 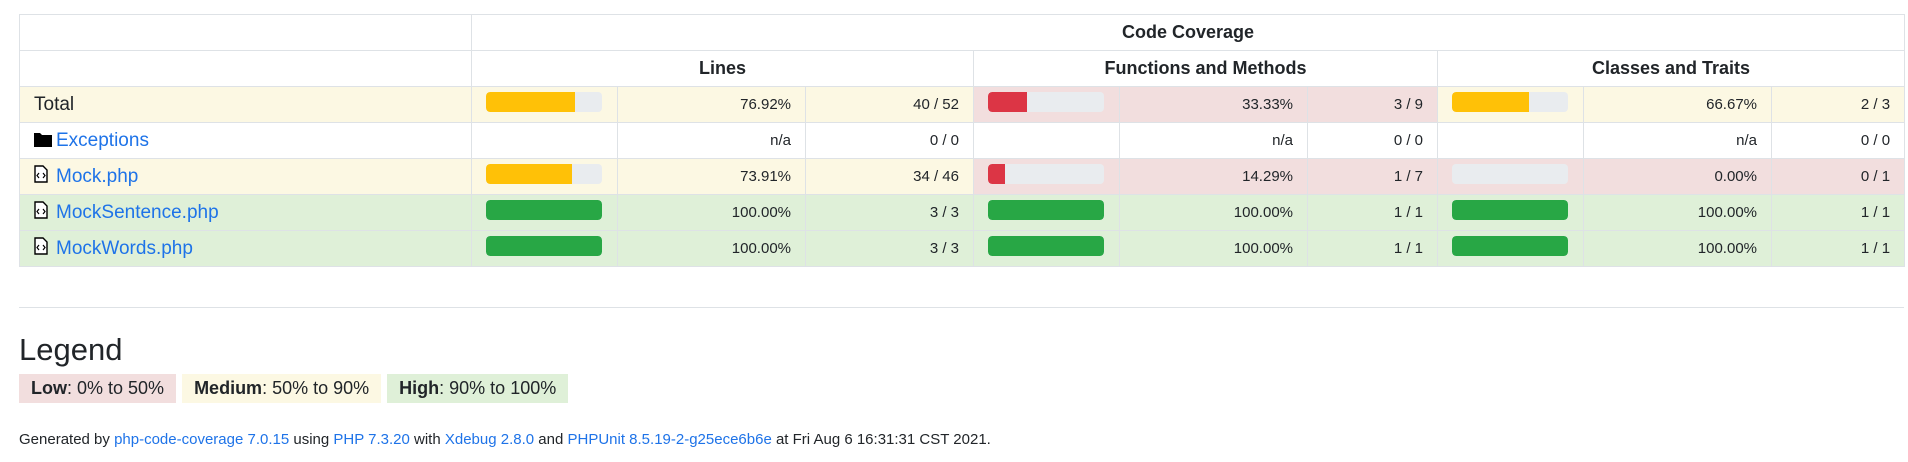 I want to click on lines-percent: 76.92%, so click(x=711, y=104).